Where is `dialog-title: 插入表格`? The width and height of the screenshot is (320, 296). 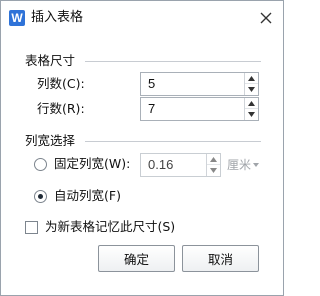 dialog-title: 插入表格 is located at coordinates (57, 17).